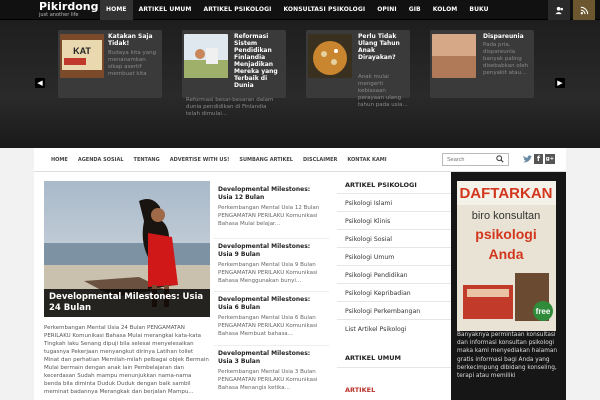 The width and height of the screenshot is (600, 400). What do you see at coordinates (505, 193) in the screenshot?
I see `ad-line-1: DAFTARKAN` at bounding box center [505, 193].